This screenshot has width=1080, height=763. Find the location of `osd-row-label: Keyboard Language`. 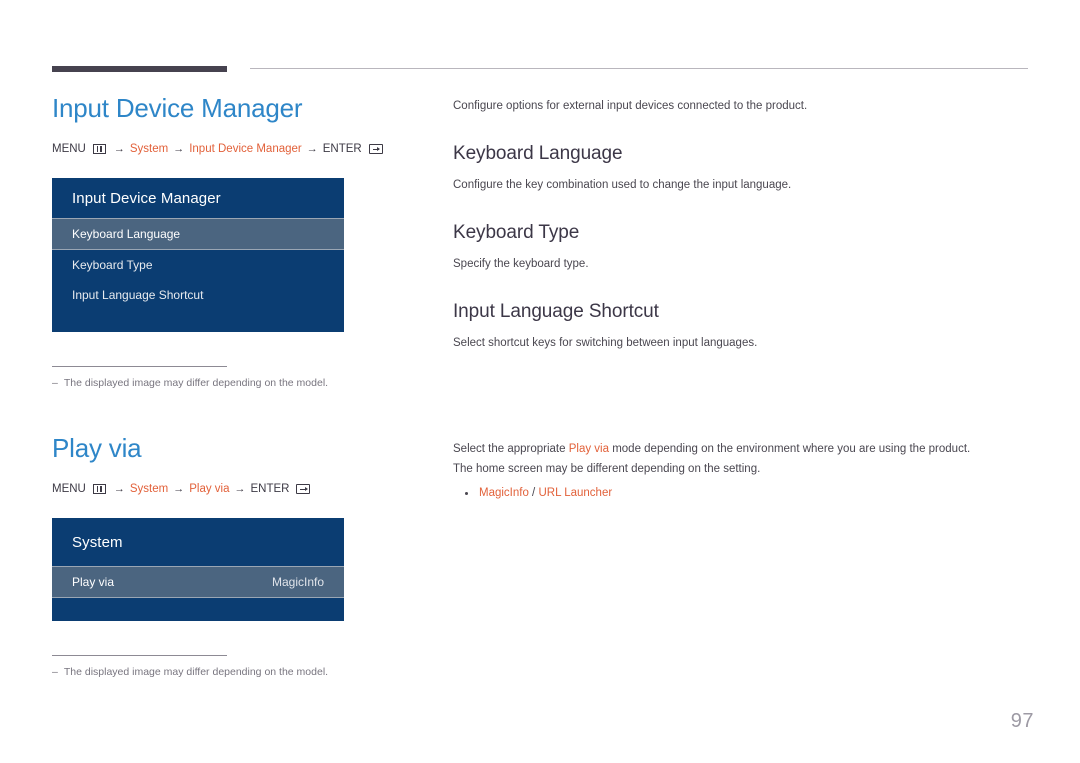

osd-row-label: Keyboard Language is located at coordinates (126, 234).